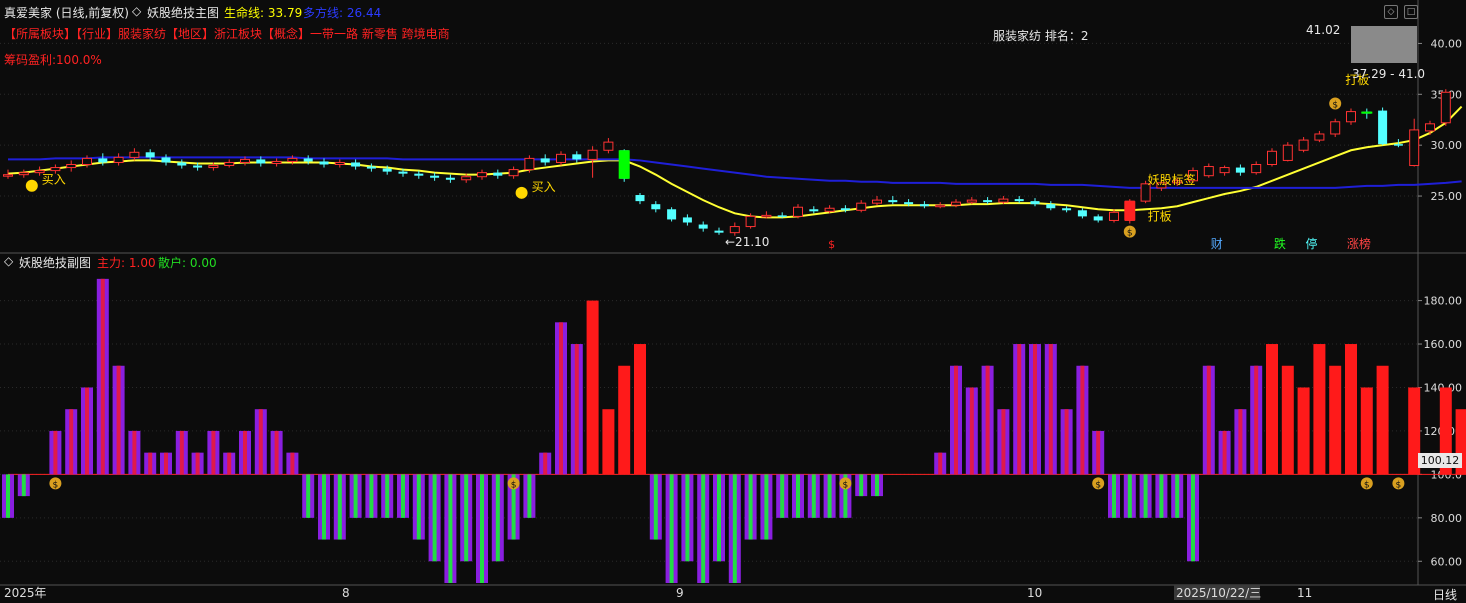 Image resolution: width=1466 pixels, height=603 pixels. What do you see at coordinates (1447, 518) in the screenshot?
I see `sub-tick-label: 80.00` at bounding box center [1447, 518].